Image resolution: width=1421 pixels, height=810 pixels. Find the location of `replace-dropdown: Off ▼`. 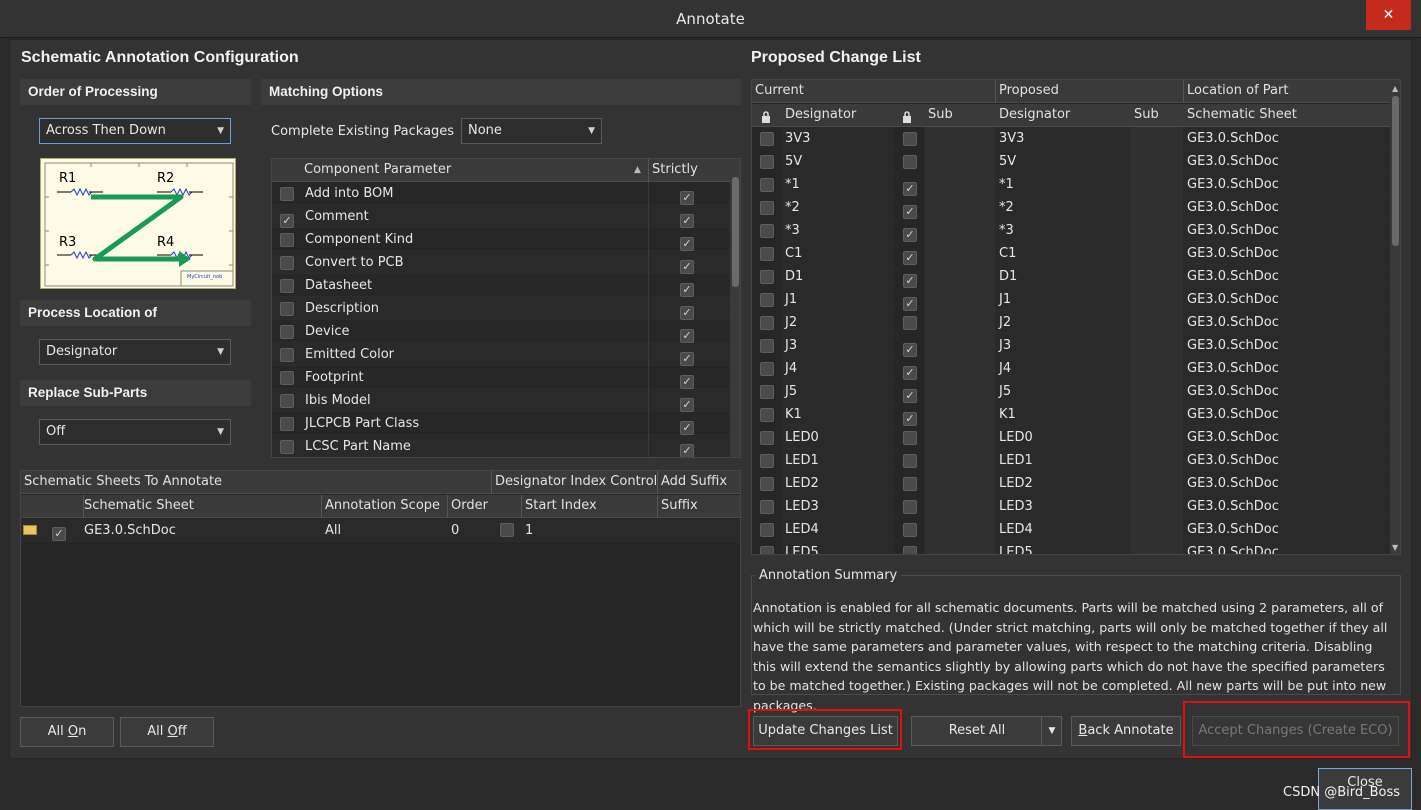

replace-dropdown: Off ▼ is located at coordinates (135, 432).